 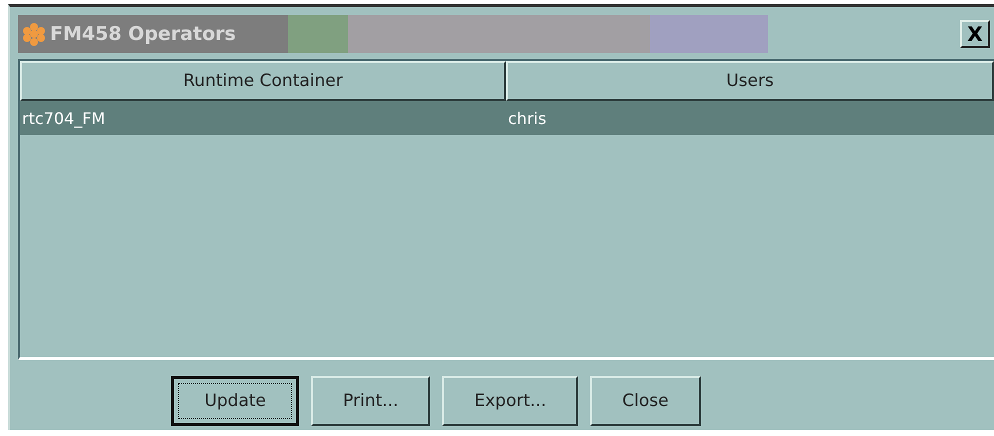 I want to click on window-title: FM458 Operators, so click(x=143, y=34).